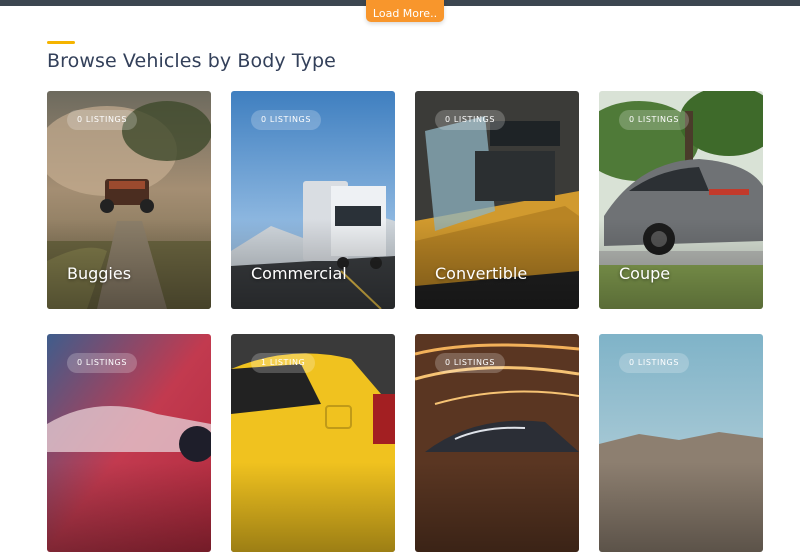 The image size is (800, 552). What do you see at coordinates (99, 273) in the screenshot?
I see `body-type-title: Buggies` at bounding box center [99, 273].